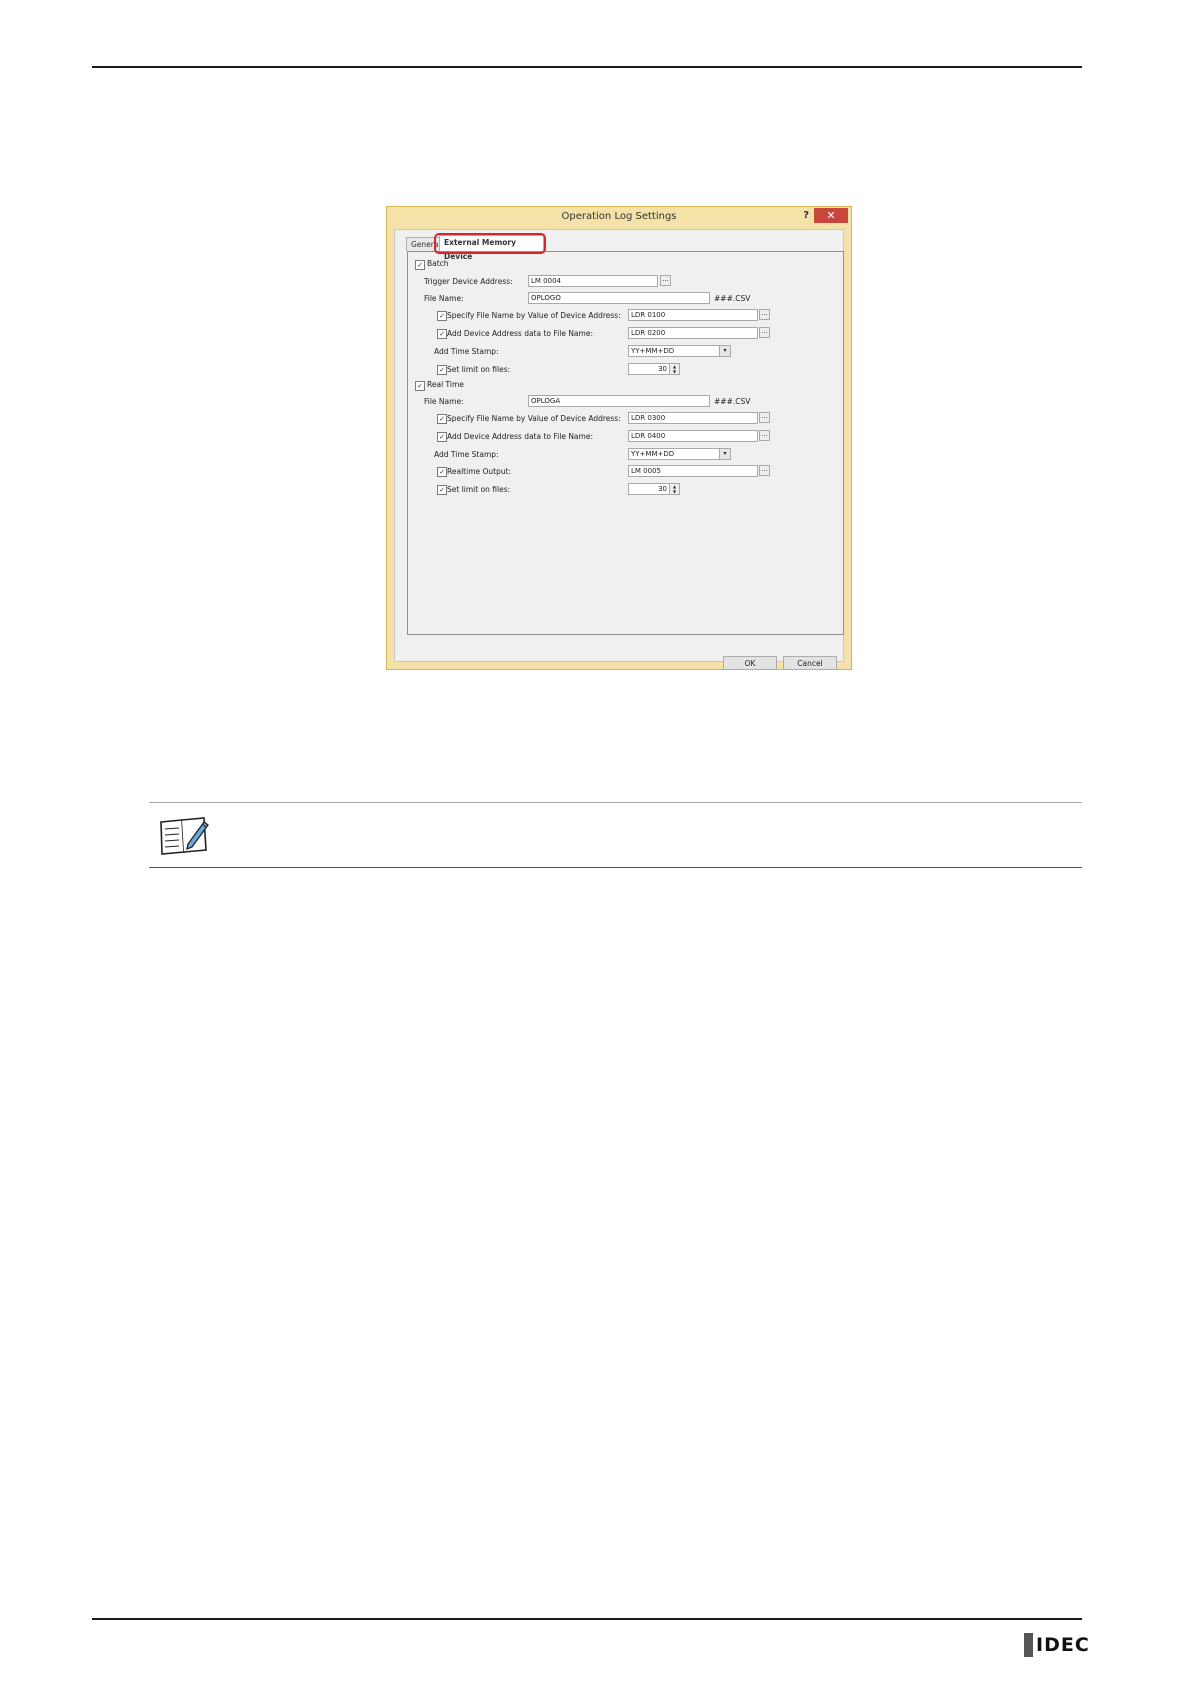 This screenshot has height=1684, width=1191. What do you see at coordinates (442, 472) in the screenshot?
I see `realtime-output-checkbox: ✓` at bounding box center [442, 472].